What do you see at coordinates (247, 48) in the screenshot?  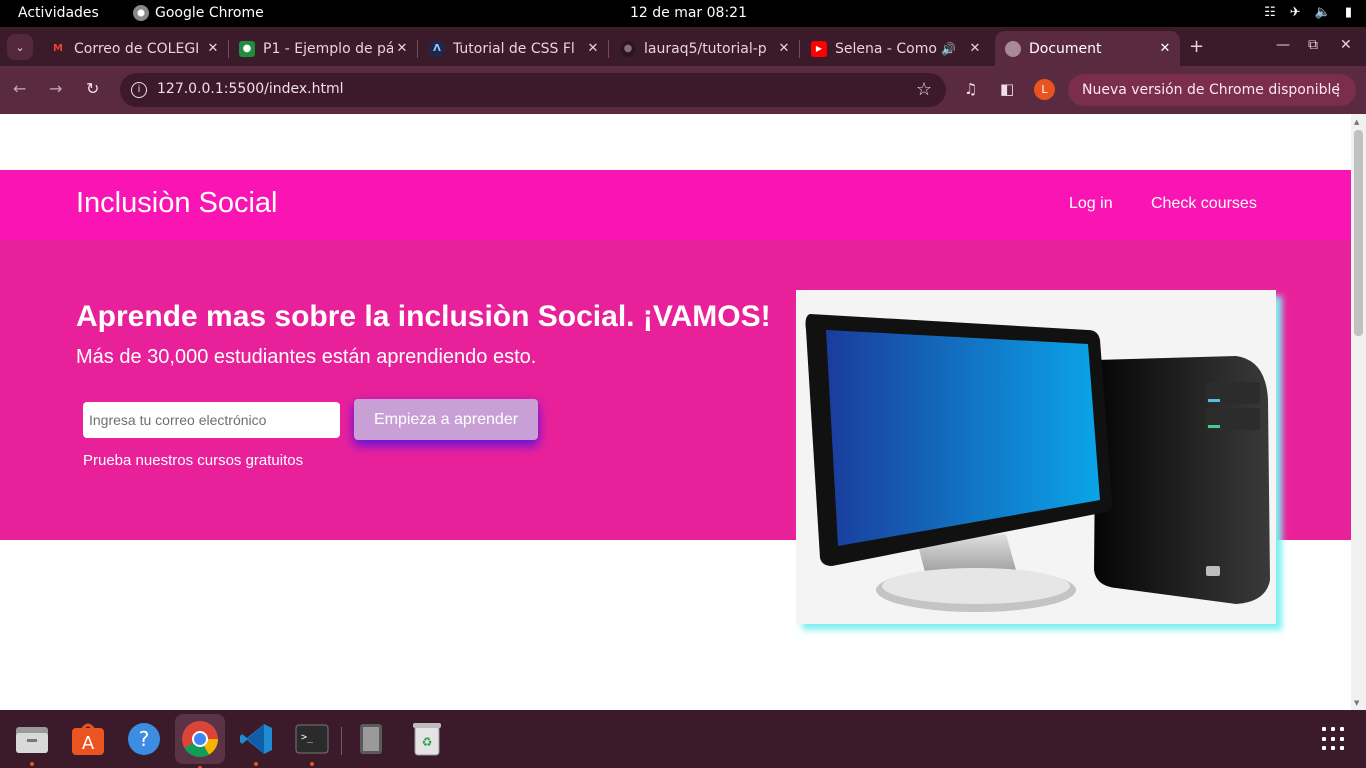 I see `classroom-icon: ●` at bounding box center [247, 48].